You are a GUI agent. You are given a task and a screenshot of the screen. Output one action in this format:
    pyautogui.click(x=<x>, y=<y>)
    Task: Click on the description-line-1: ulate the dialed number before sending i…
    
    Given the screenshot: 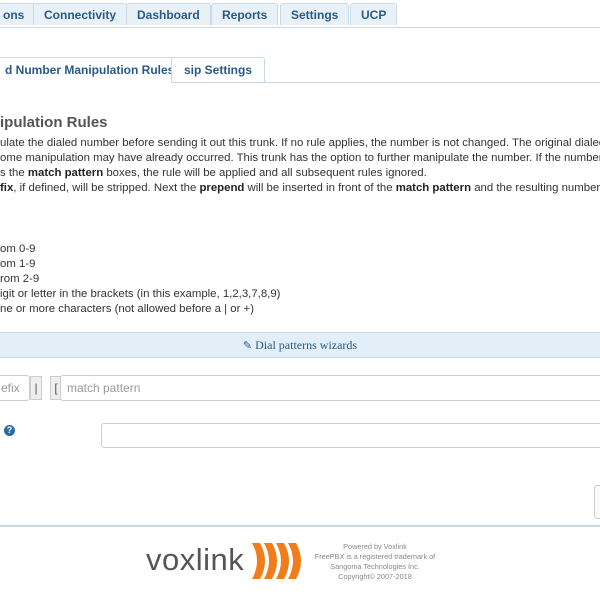 What is the action you would take?
    pyautogui.click(x=300, y=143)
    